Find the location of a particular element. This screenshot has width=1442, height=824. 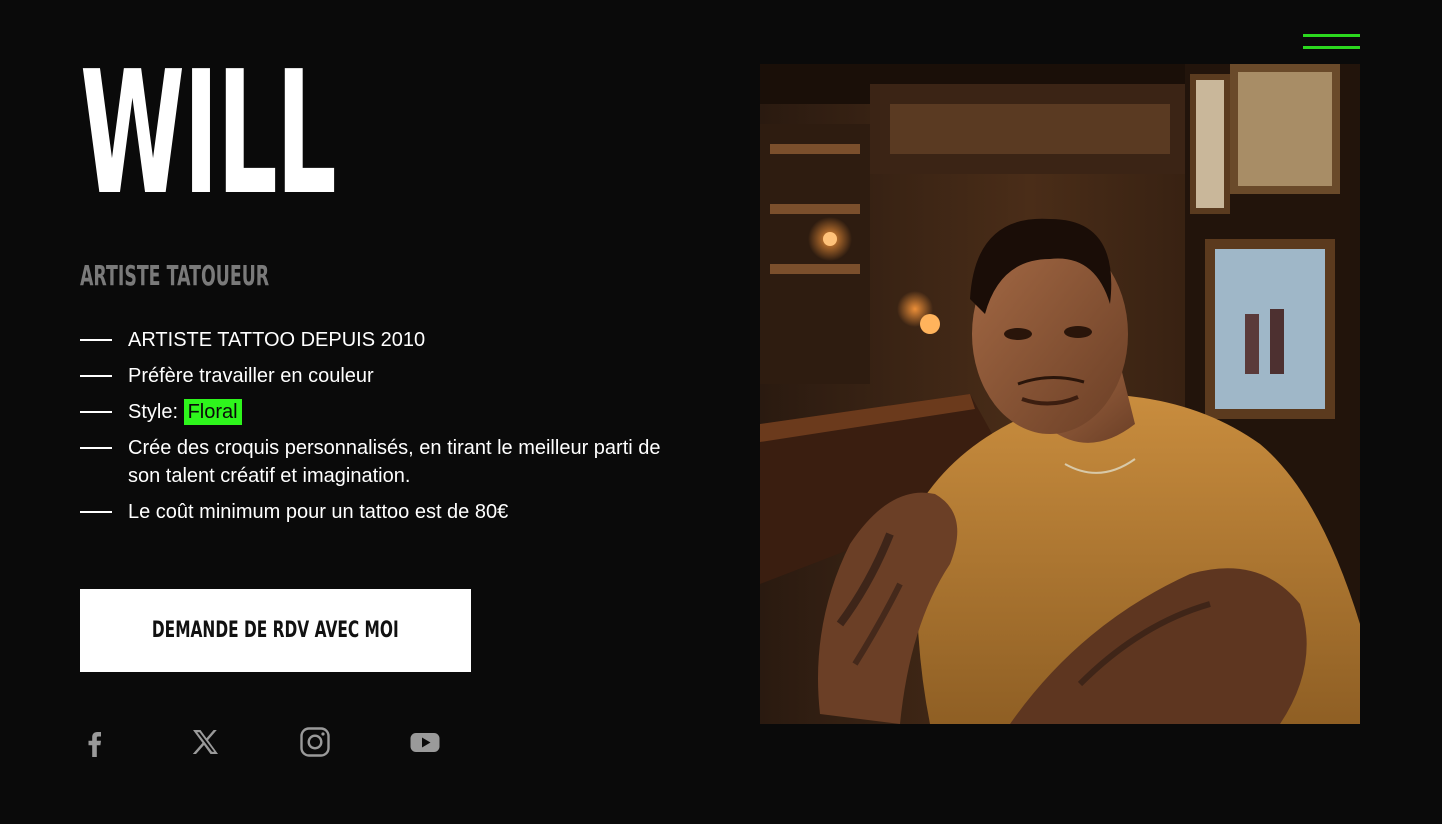

youtube-icon is located at coordinates (425, 742).